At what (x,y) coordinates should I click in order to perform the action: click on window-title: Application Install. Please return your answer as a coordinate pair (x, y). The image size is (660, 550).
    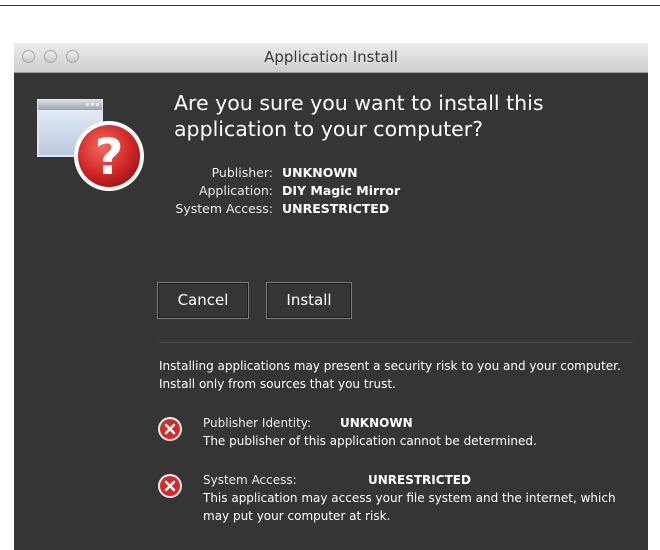
    Looking at the image, I should click on (331, 57).